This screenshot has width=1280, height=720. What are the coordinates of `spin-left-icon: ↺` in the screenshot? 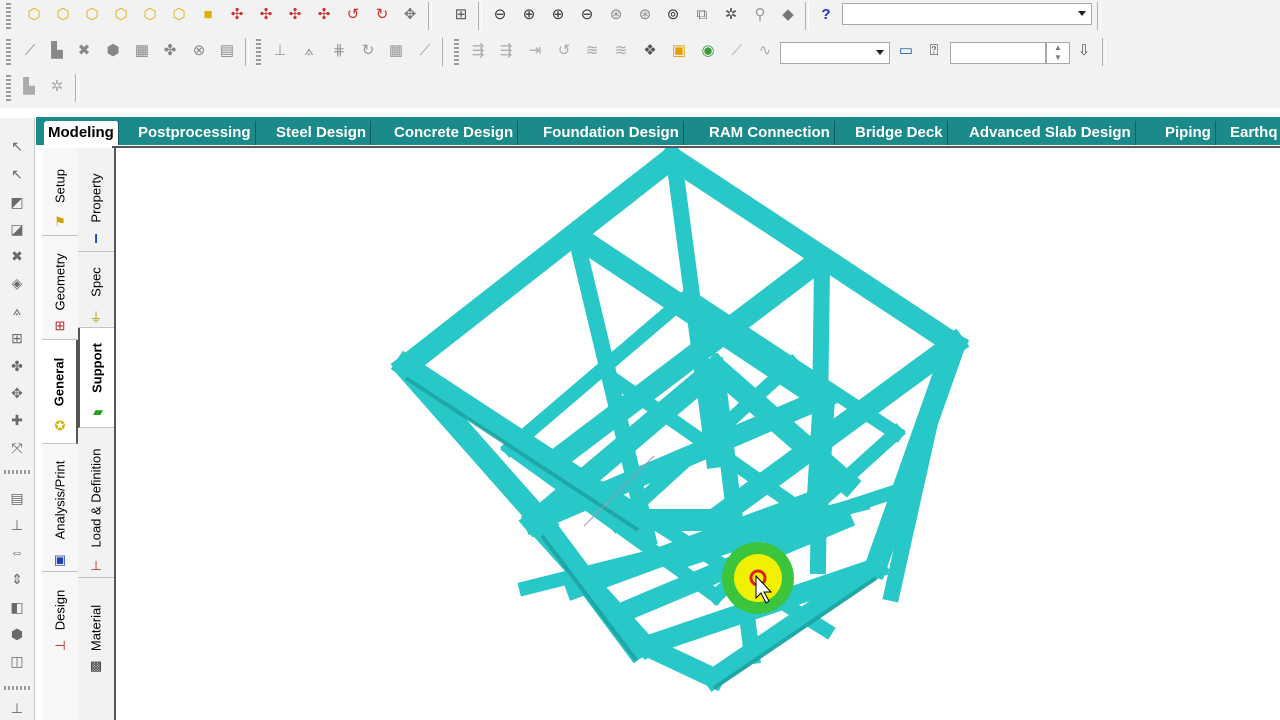 It's located at (353, 14).